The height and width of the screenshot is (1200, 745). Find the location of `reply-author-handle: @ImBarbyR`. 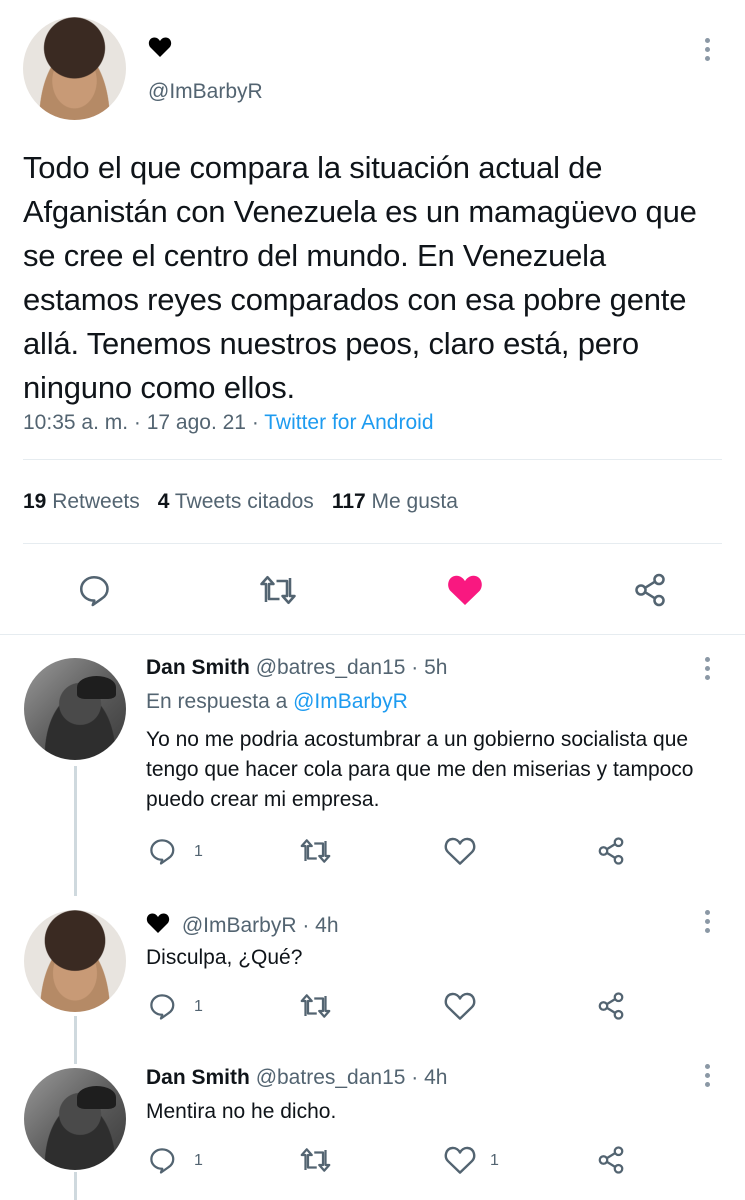

reply-author-handle: @ImBarbyR is located at coordinates (239, 925).